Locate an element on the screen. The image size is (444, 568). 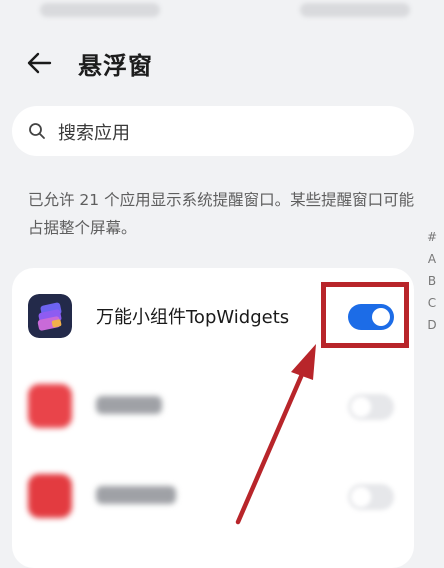
index-letter: # is located at coordinates (432, 237).